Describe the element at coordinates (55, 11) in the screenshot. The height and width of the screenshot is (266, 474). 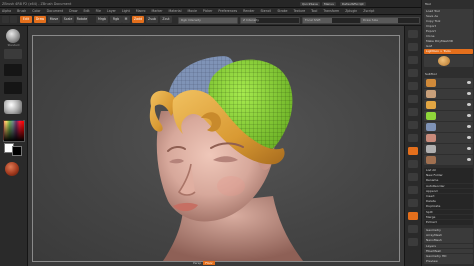
I see `menu-item-document: Document` at that location.